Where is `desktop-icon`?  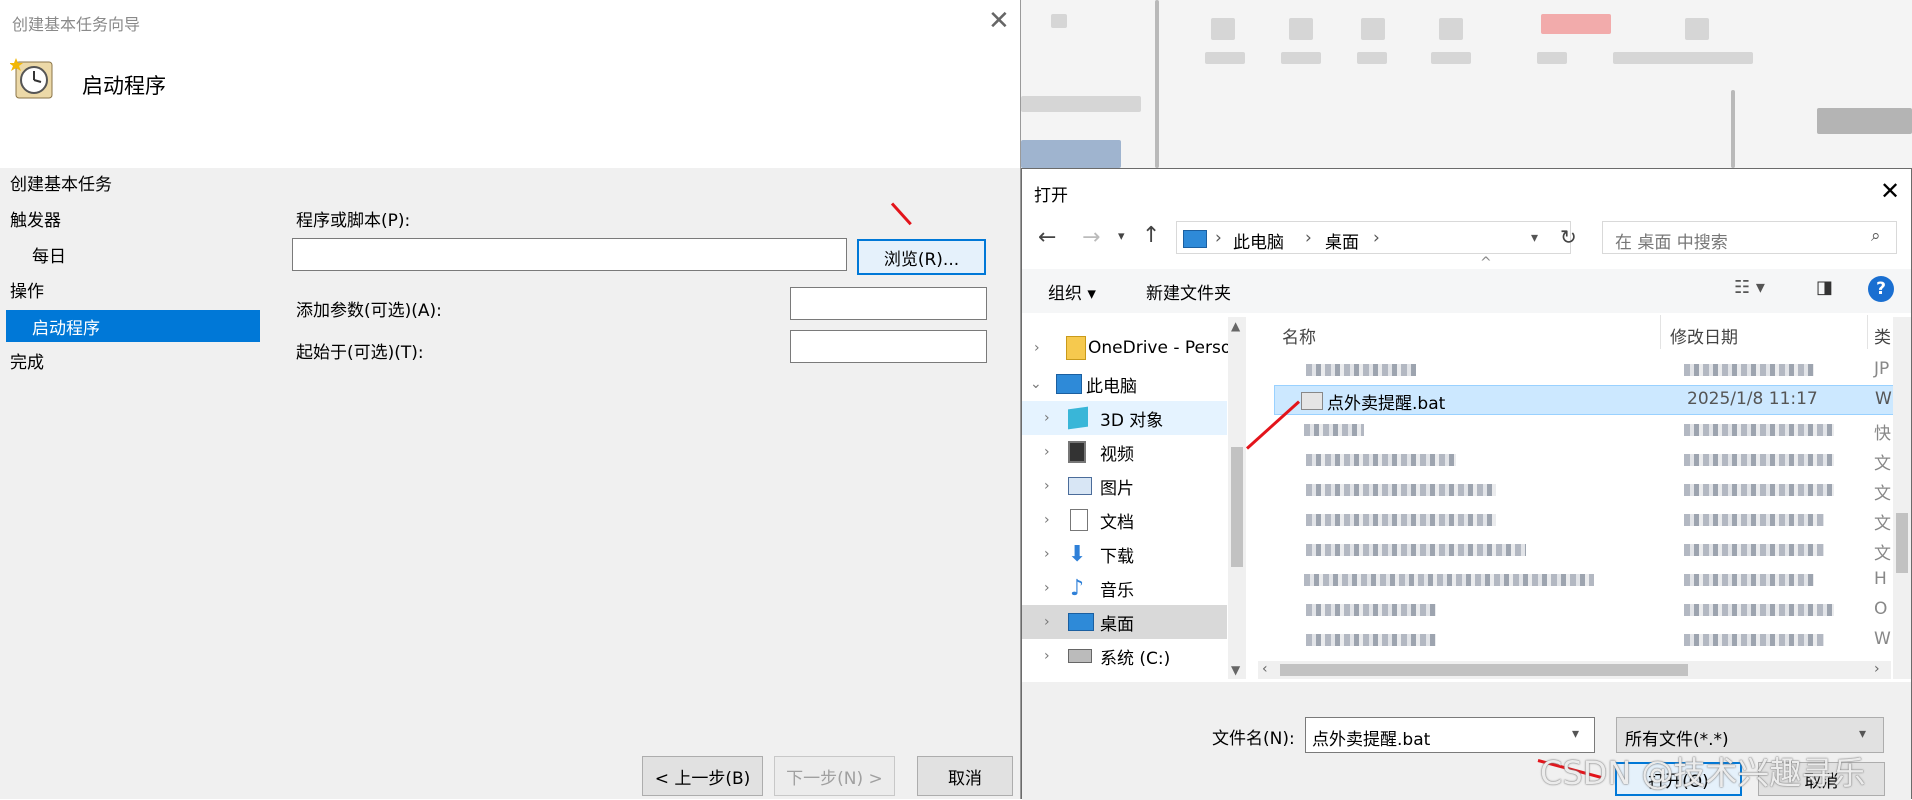
desktop-icon is located at coordinates (1081, 622).